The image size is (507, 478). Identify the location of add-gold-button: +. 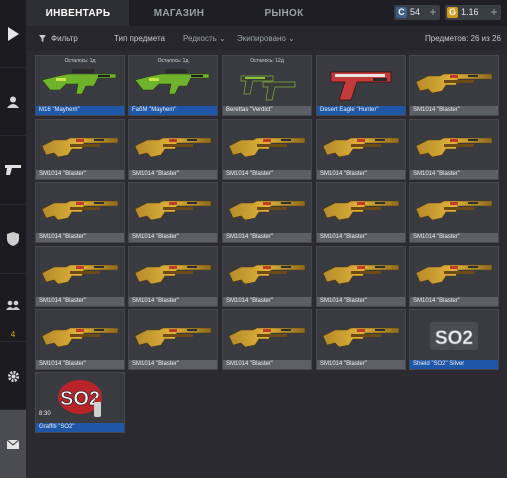
(494, 12).